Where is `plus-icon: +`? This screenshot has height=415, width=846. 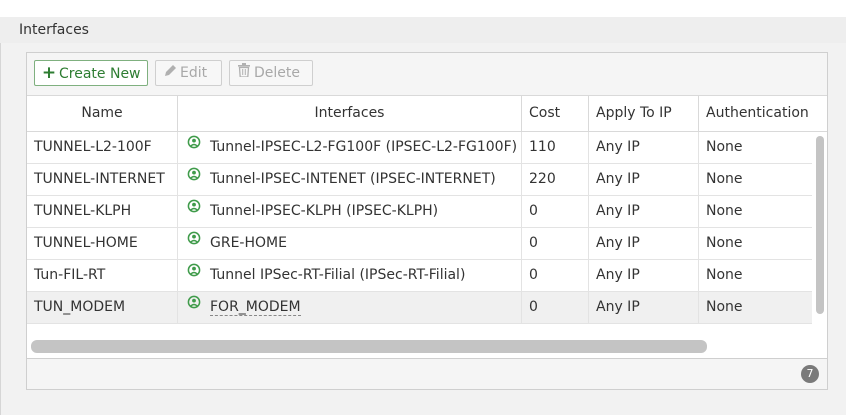 plus-icon: + is located at coordinates (49, 73).